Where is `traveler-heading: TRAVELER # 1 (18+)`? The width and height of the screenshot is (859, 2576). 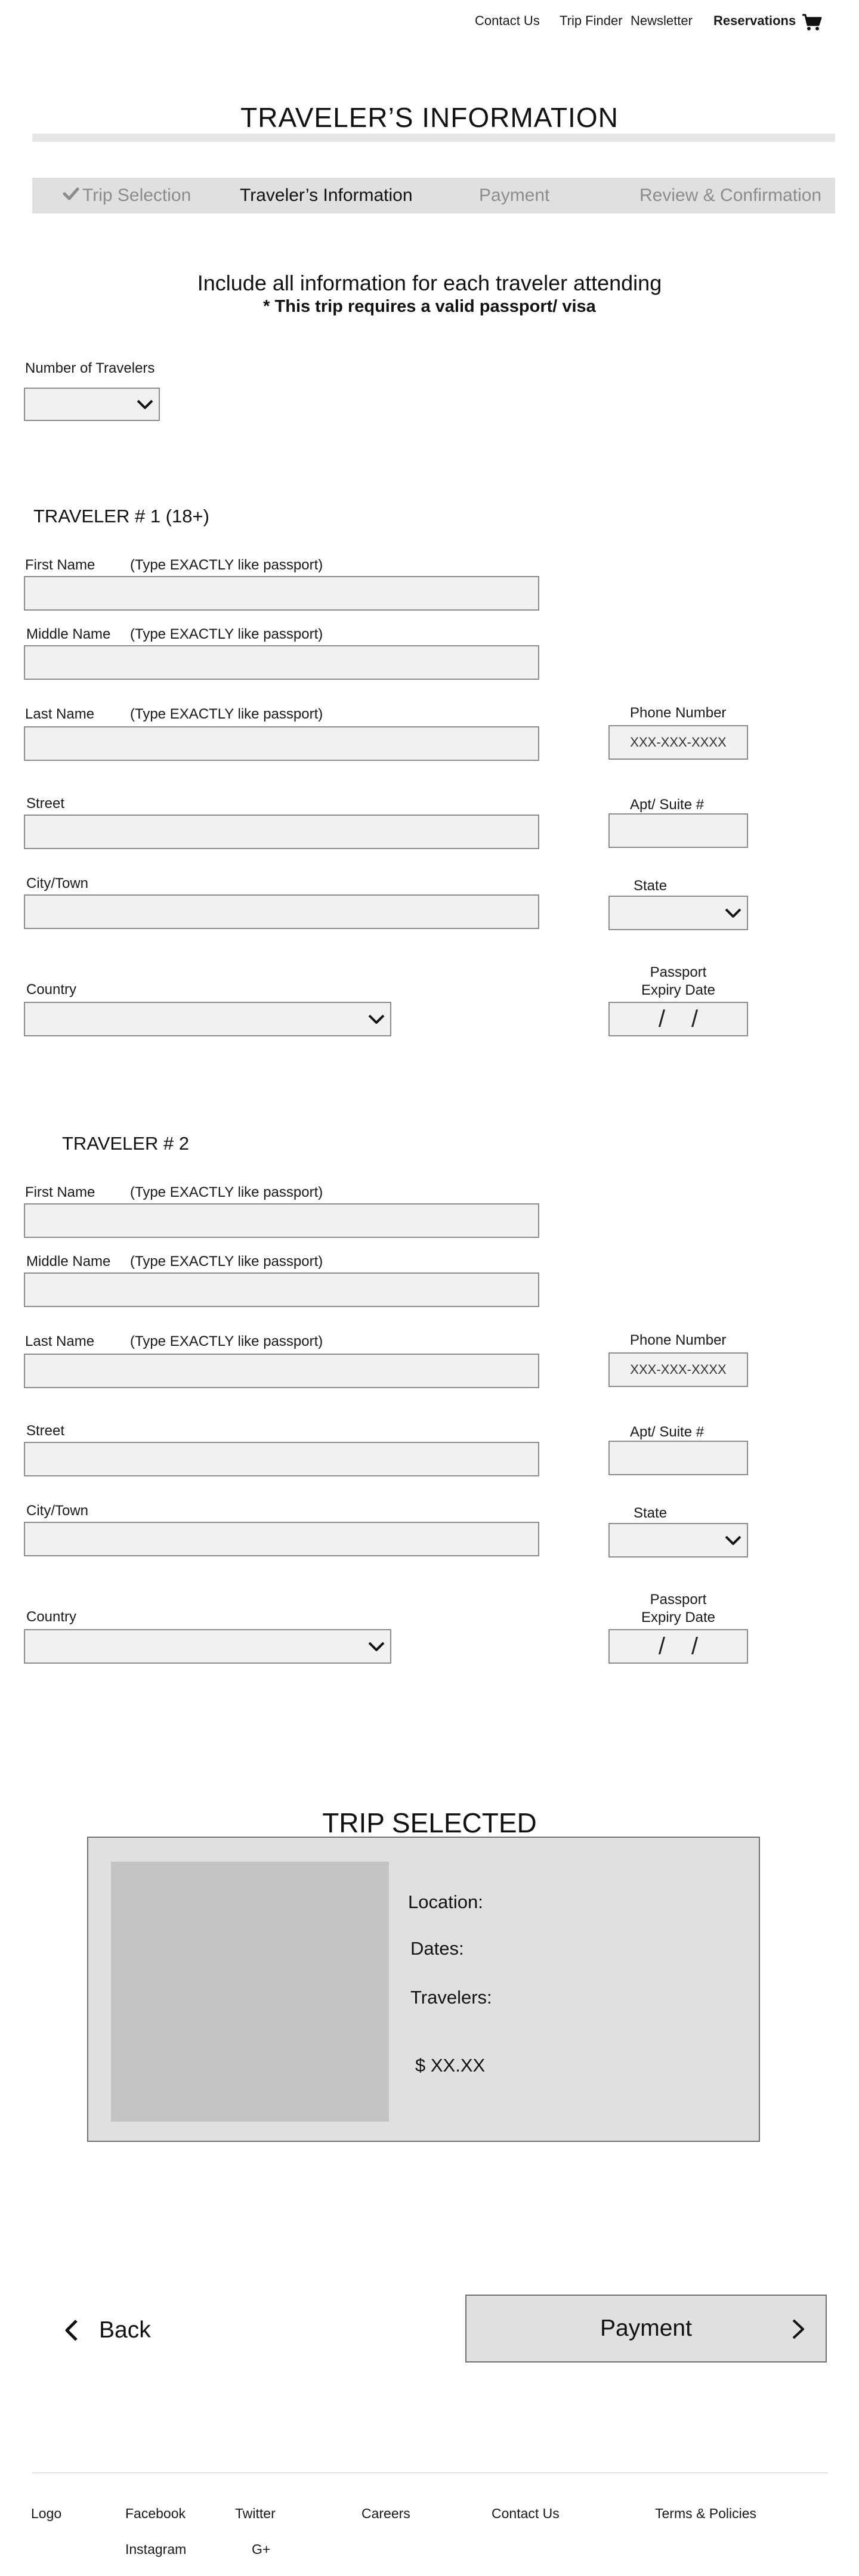 traveler-heading: TRAVELER # 1 (18+) is located at coordinates (121, 517).